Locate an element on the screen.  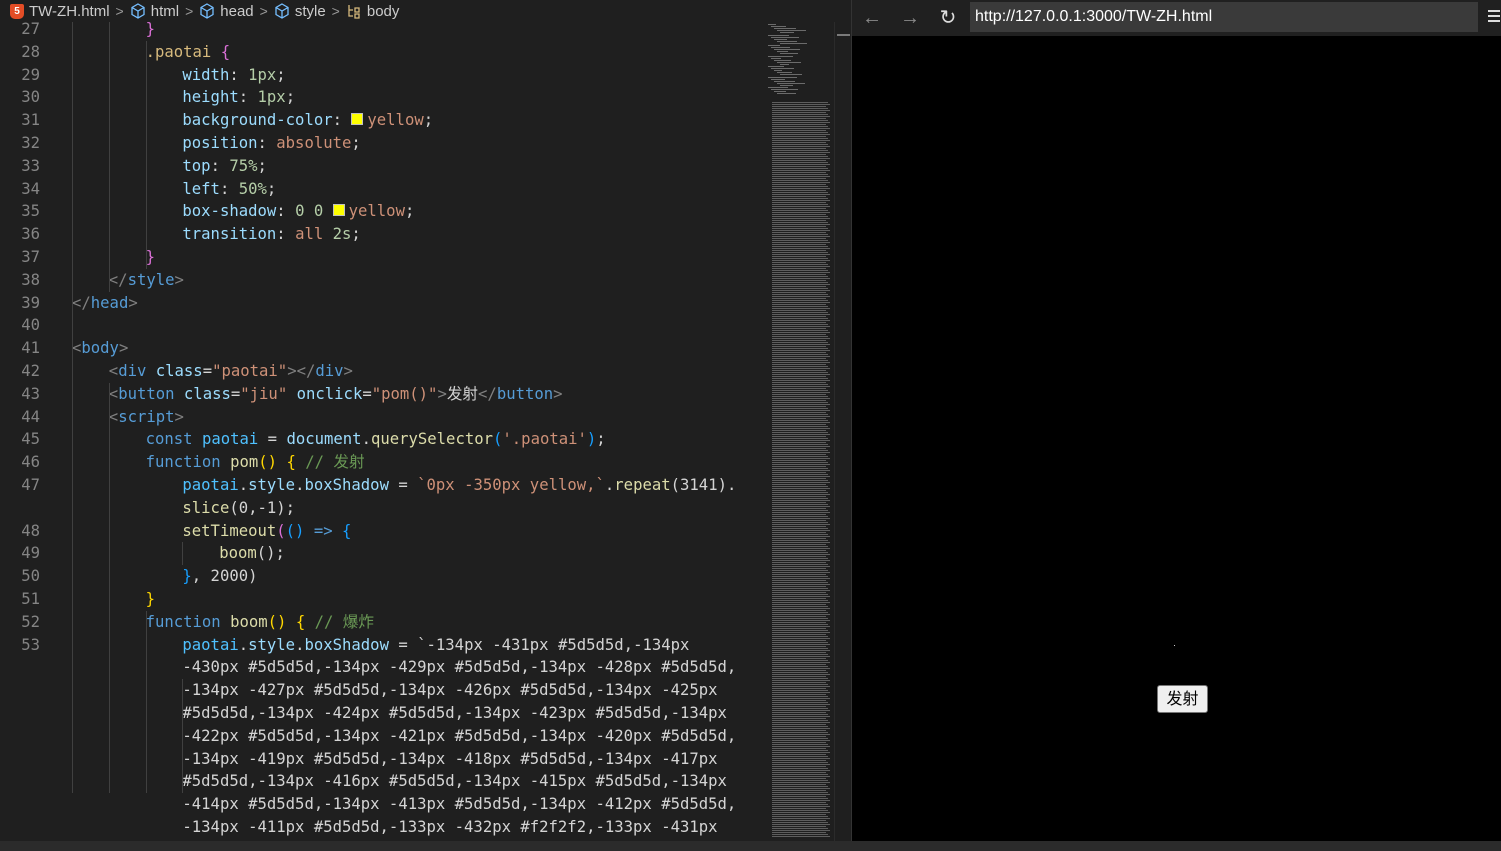
code-line: 42 <div class="paotai"></div> is located at coordinates (381, 371).